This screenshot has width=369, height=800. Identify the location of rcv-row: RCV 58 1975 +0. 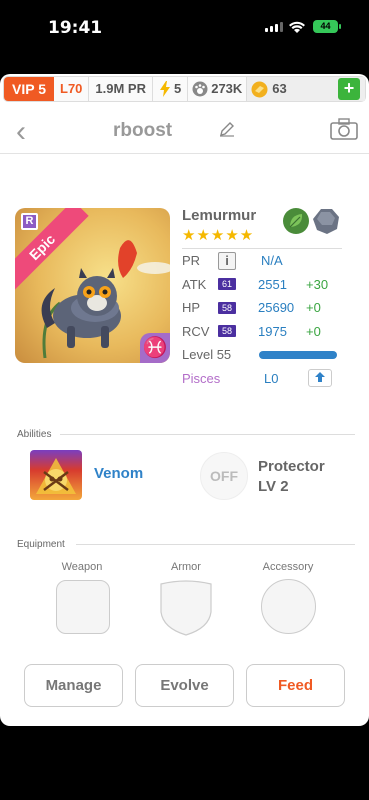
(262, 332).